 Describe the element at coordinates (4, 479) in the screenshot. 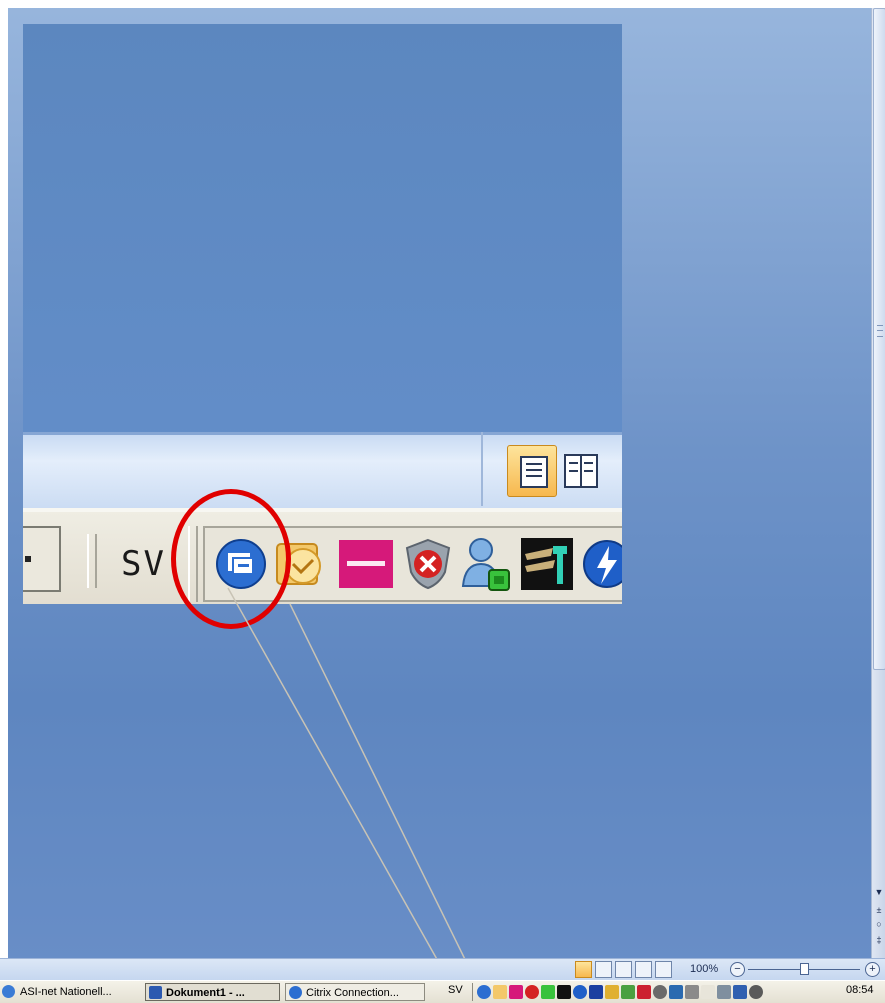

I see `left-margin` at that location.